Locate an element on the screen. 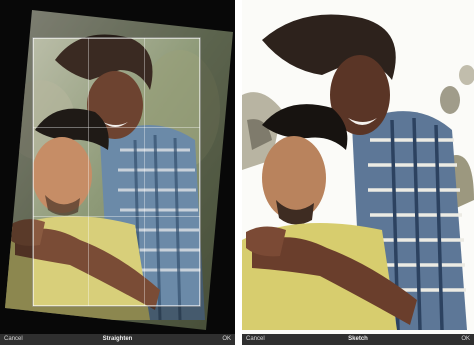 This screenshot has width=474, height=345. toolbar-title: Sketch is located at coordinates (358, 339).